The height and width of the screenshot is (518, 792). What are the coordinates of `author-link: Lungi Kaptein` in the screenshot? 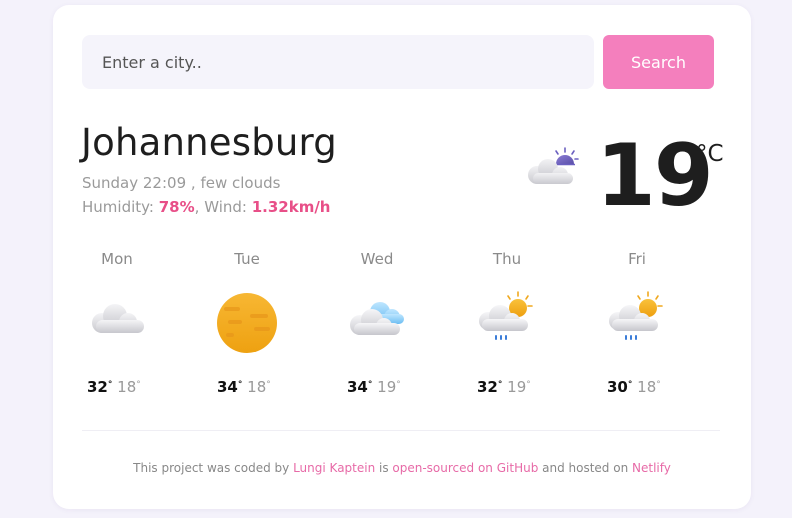 It's located at (334, 468).